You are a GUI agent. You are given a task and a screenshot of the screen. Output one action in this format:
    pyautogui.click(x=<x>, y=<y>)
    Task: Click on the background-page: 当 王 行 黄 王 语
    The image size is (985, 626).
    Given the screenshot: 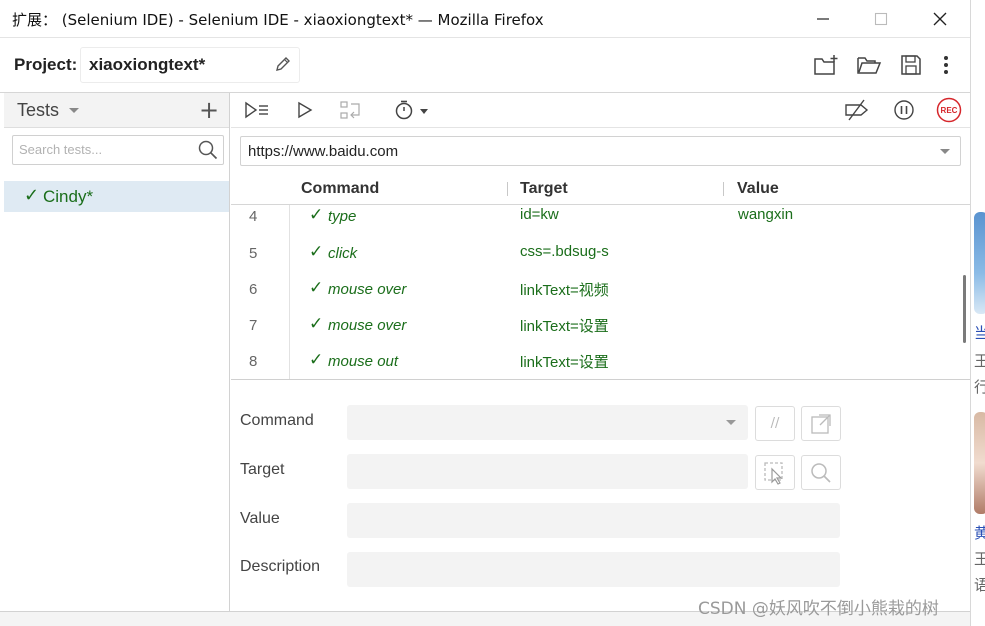 What is the action you would take?
    pyautogui.click(x=978, y=313)
    